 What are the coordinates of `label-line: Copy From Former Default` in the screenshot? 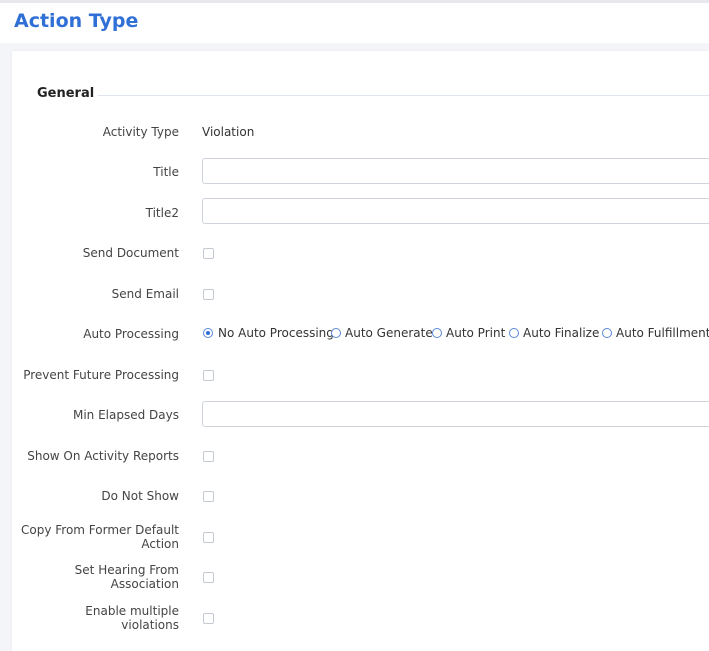 It's located at (99, 530).